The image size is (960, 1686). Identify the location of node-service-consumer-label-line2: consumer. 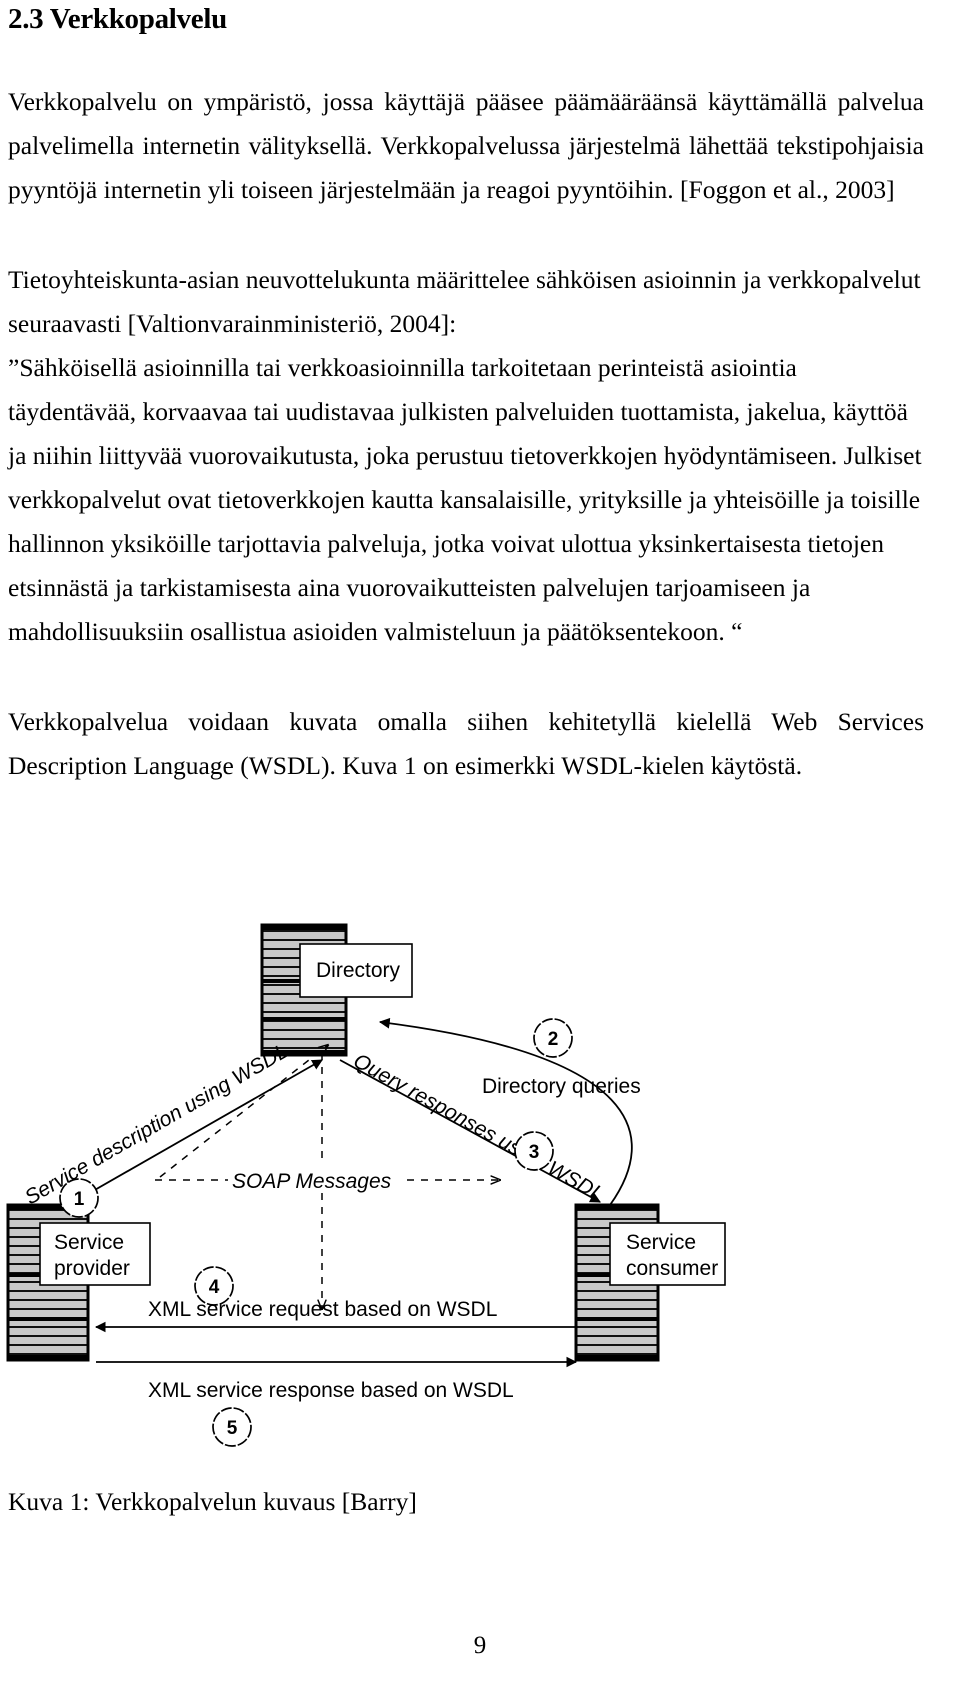
(672, 1268).